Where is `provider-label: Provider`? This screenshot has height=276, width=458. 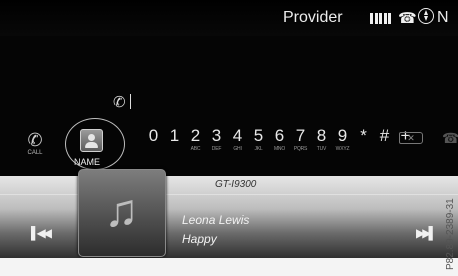
provider-label: Provider is located at coordinates (313, 17).